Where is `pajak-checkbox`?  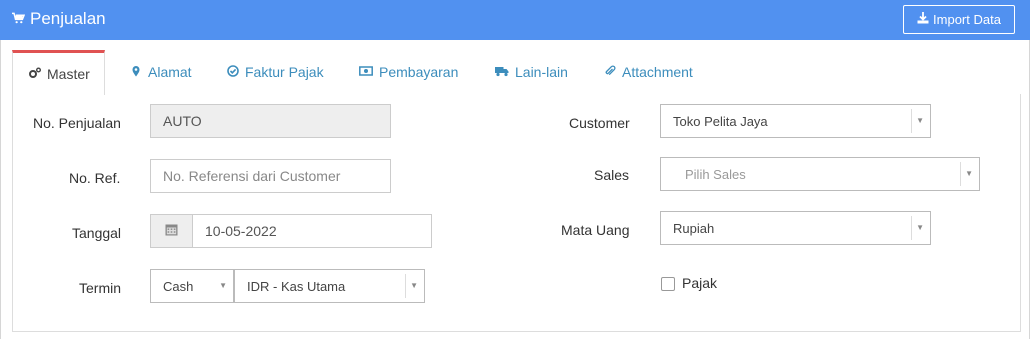 pajak-checkbox is located at coordinates (668, 284).